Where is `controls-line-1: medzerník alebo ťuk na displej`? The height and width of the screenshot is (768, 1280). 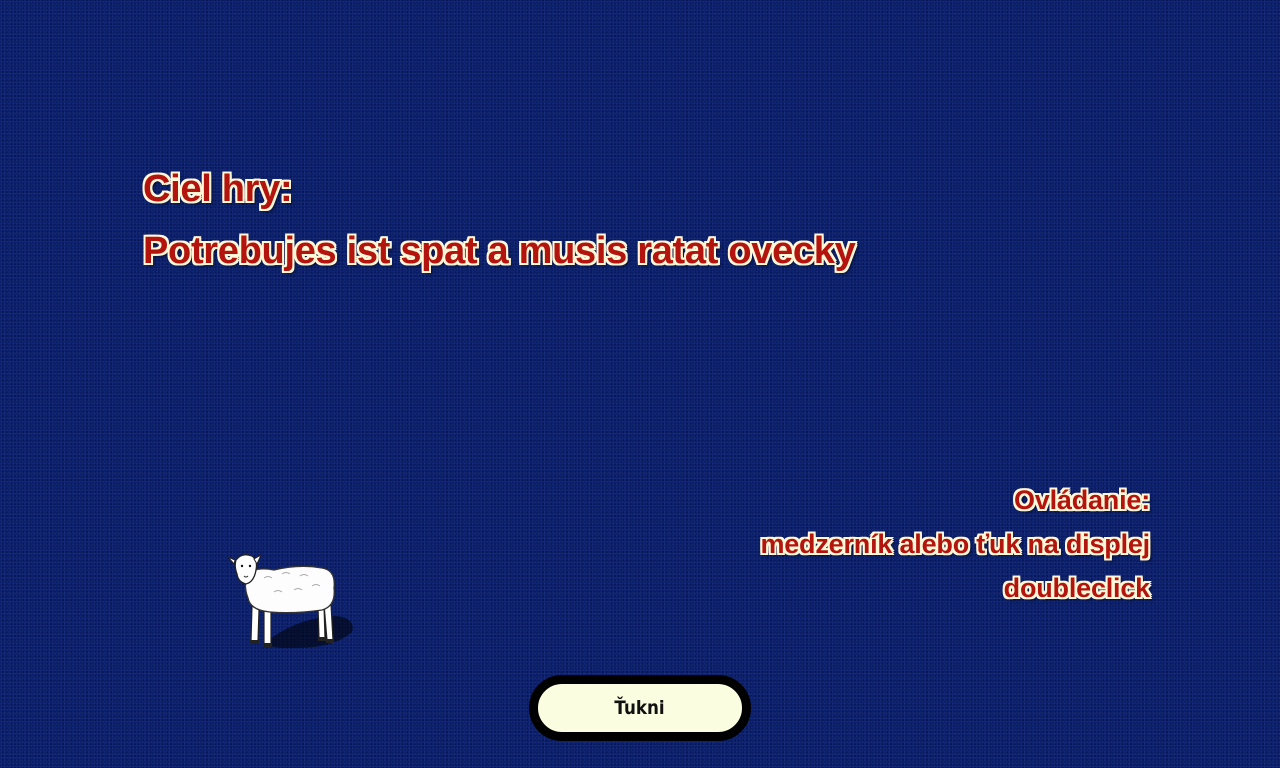 controls-line-1: medzerník alebo ťuk na displej is located at coordinates (955, 544).